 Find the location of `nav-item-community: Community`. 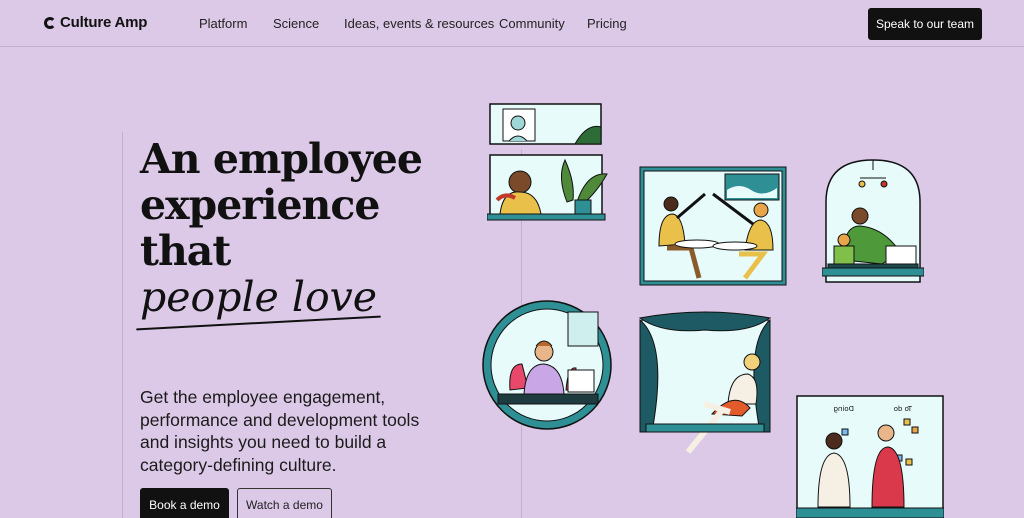

nav-item-community: Community is located at coordinates (532, 23).